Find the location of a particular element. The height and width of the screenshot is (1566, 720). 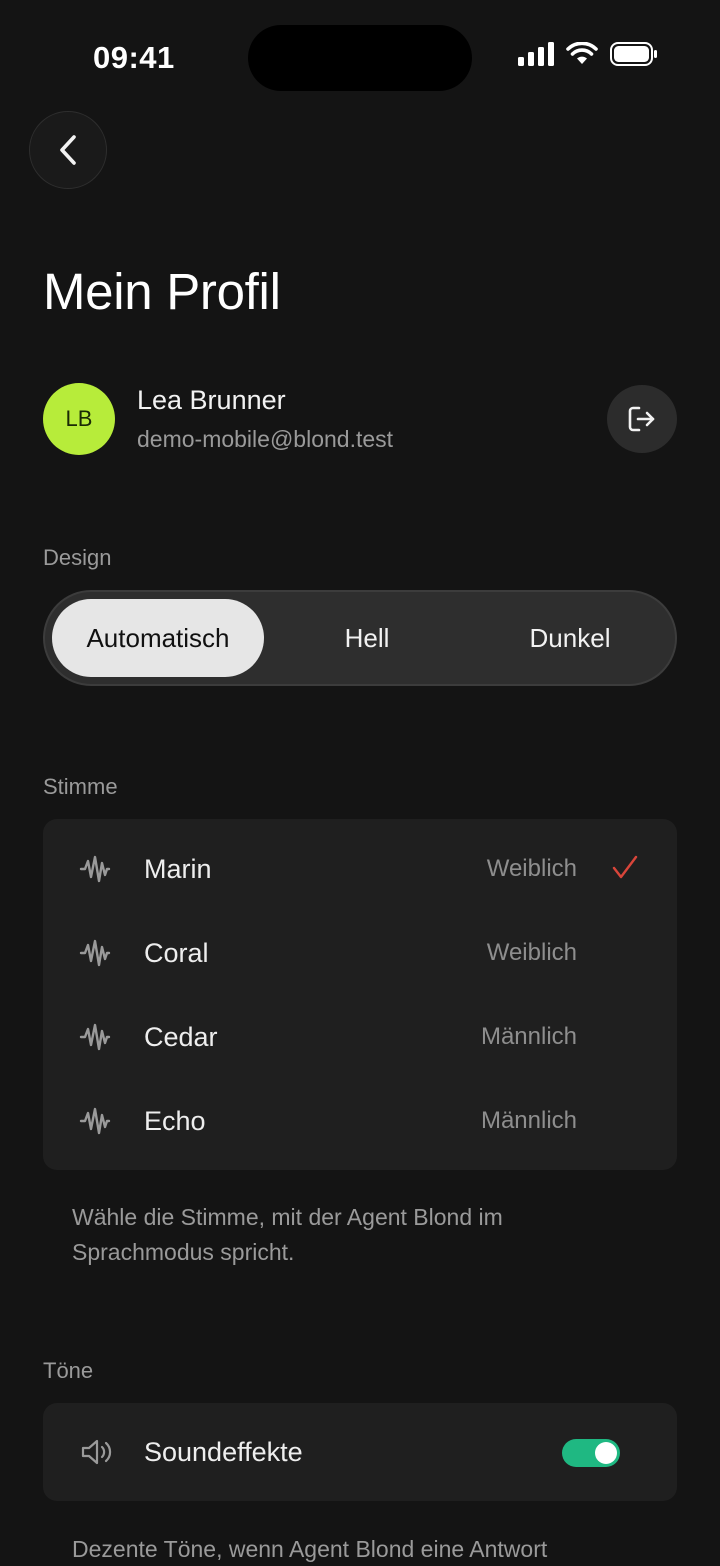

cellular-signal-icon is located at coordinates (536, 54).